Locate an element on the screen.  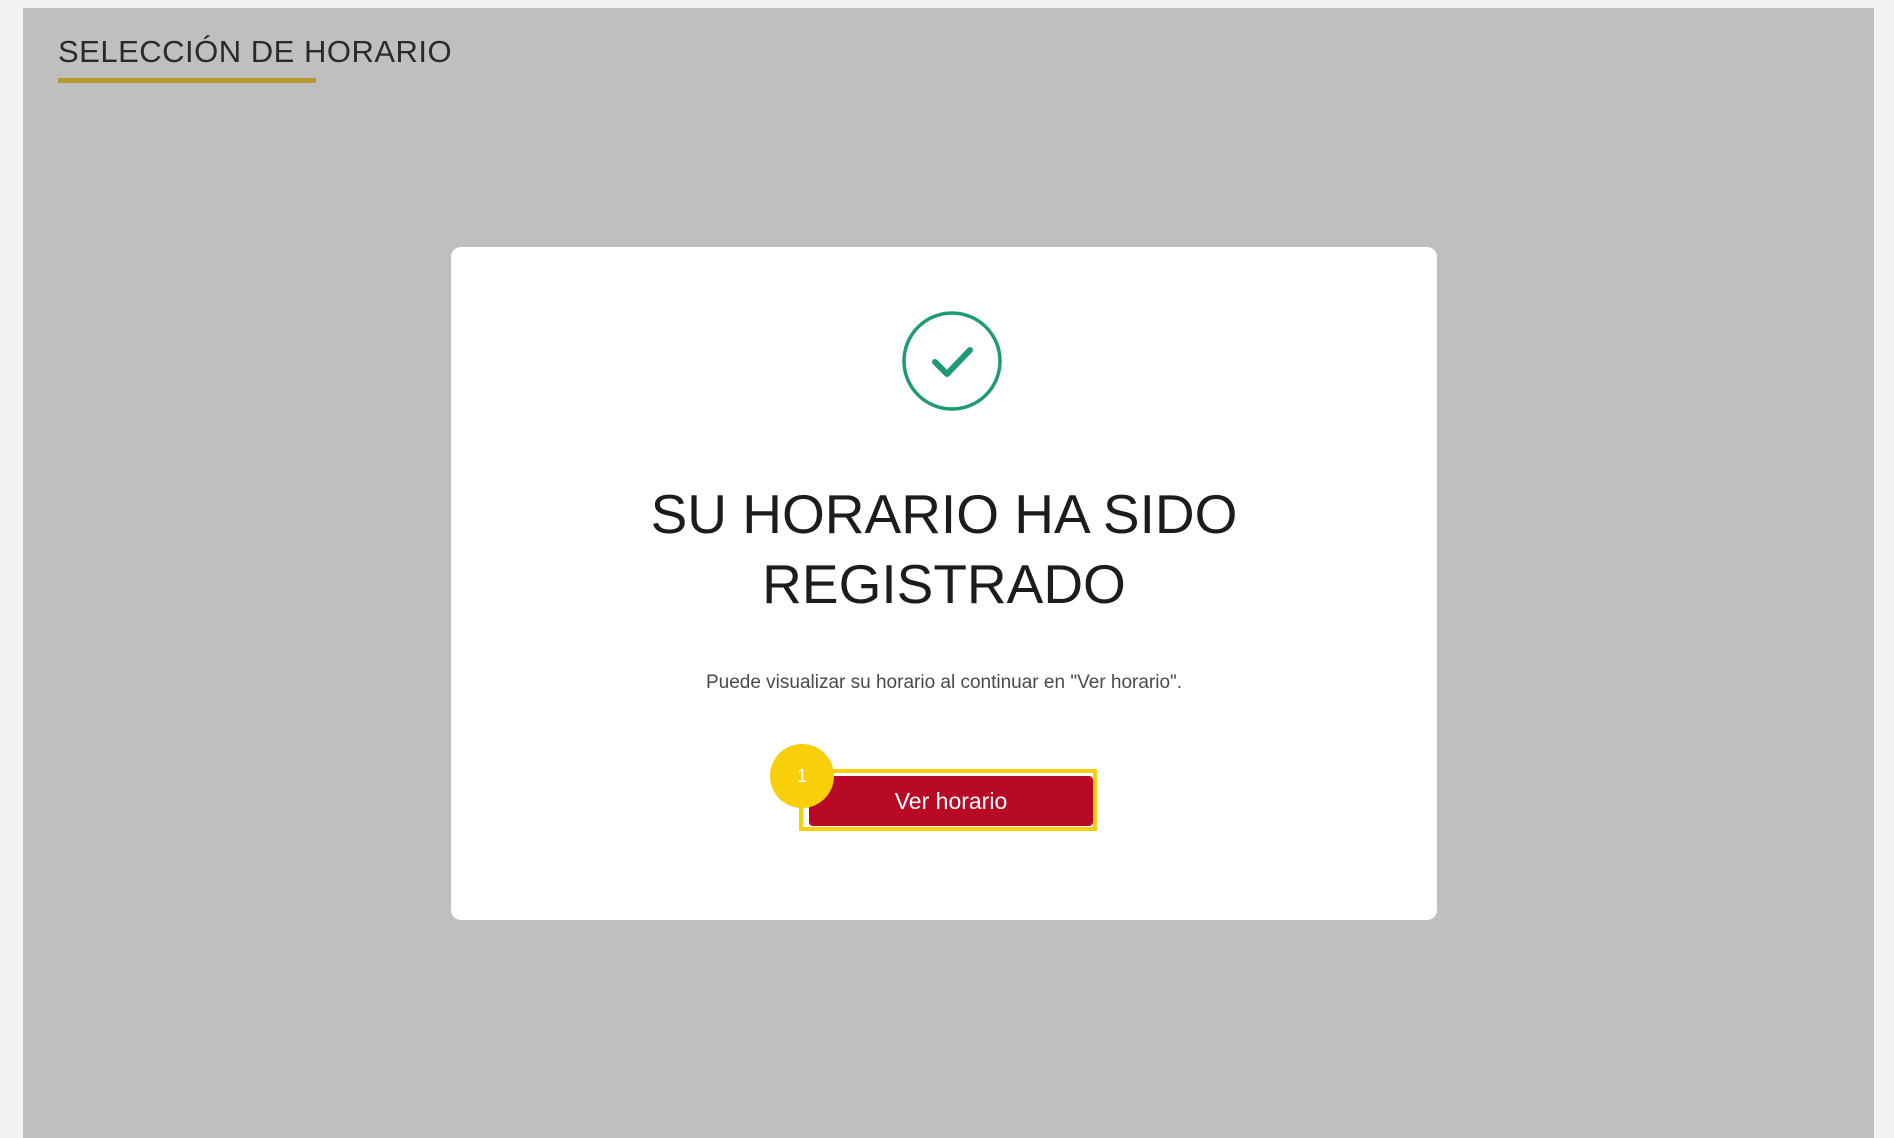
step-badge: 1 is located at coordinates (802, 776).